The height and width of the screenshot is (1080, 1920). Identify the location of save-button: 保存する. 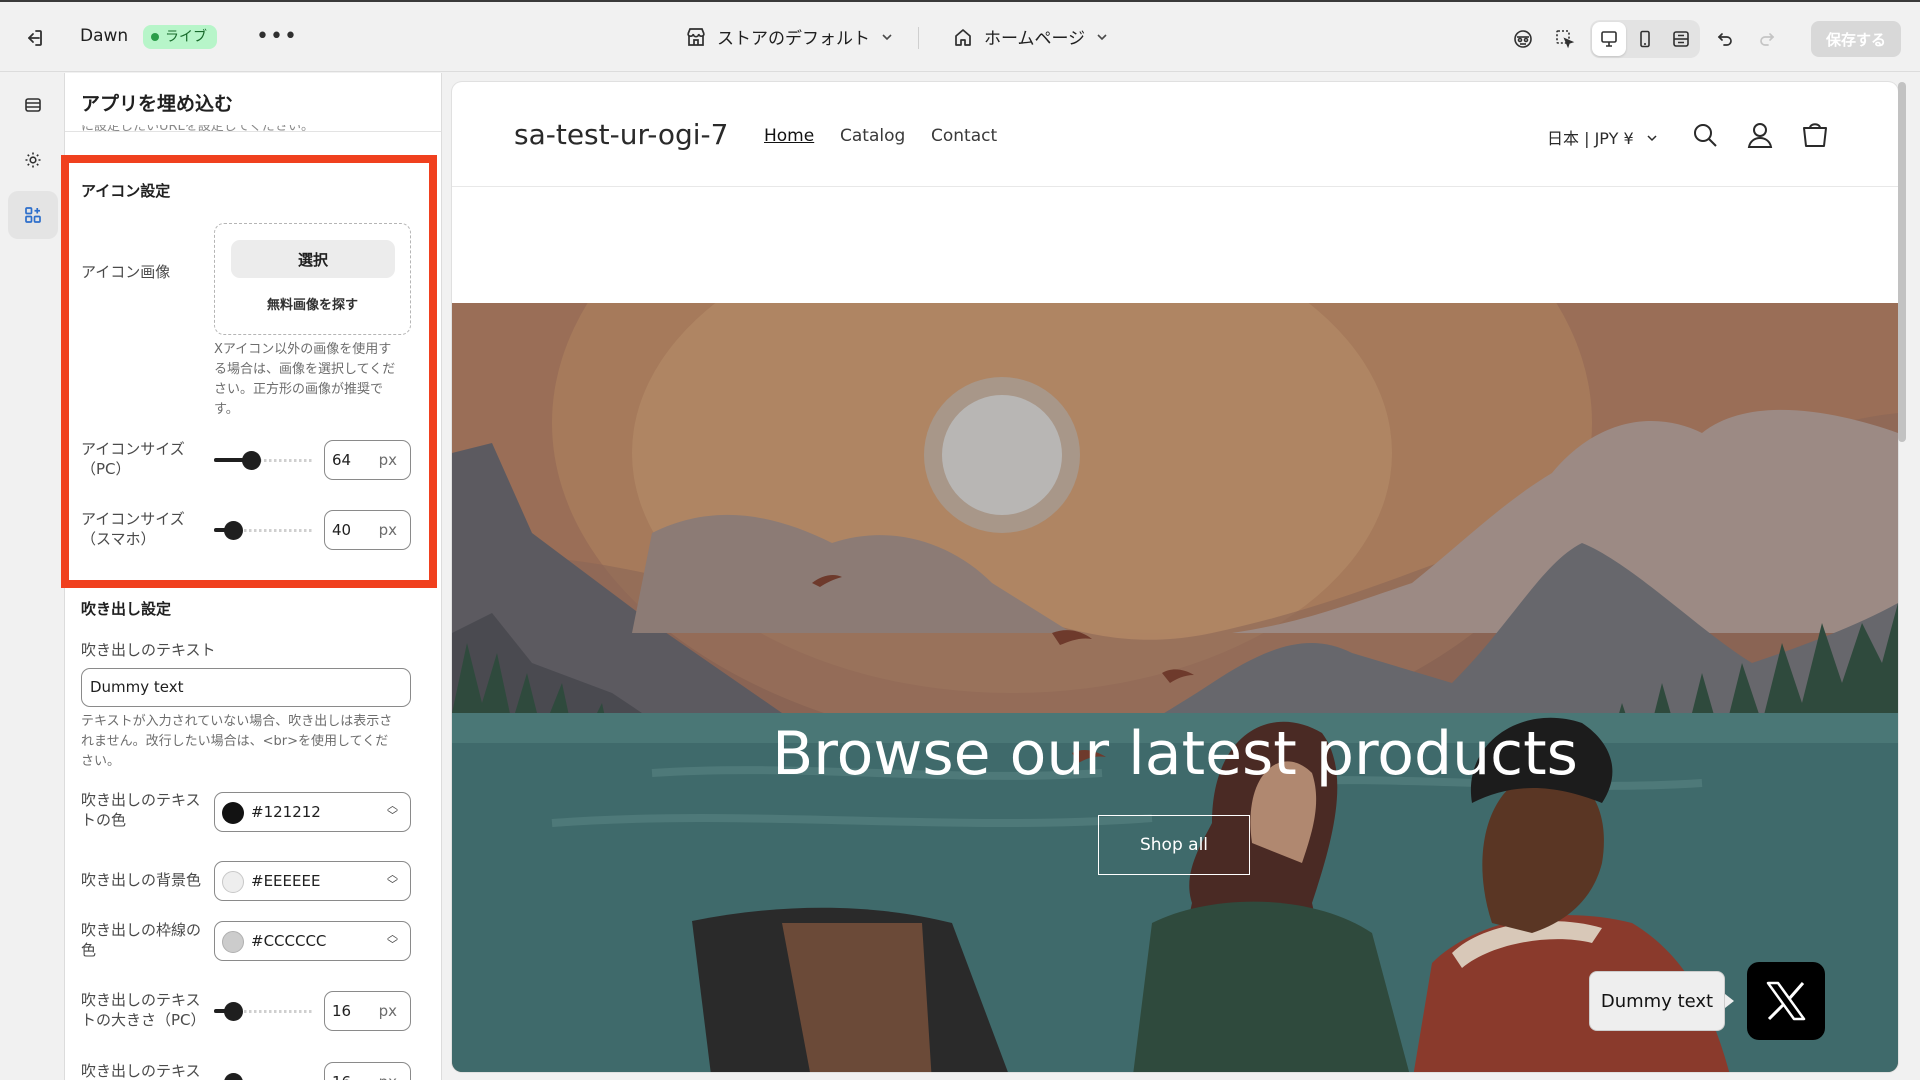
(1856, 39).